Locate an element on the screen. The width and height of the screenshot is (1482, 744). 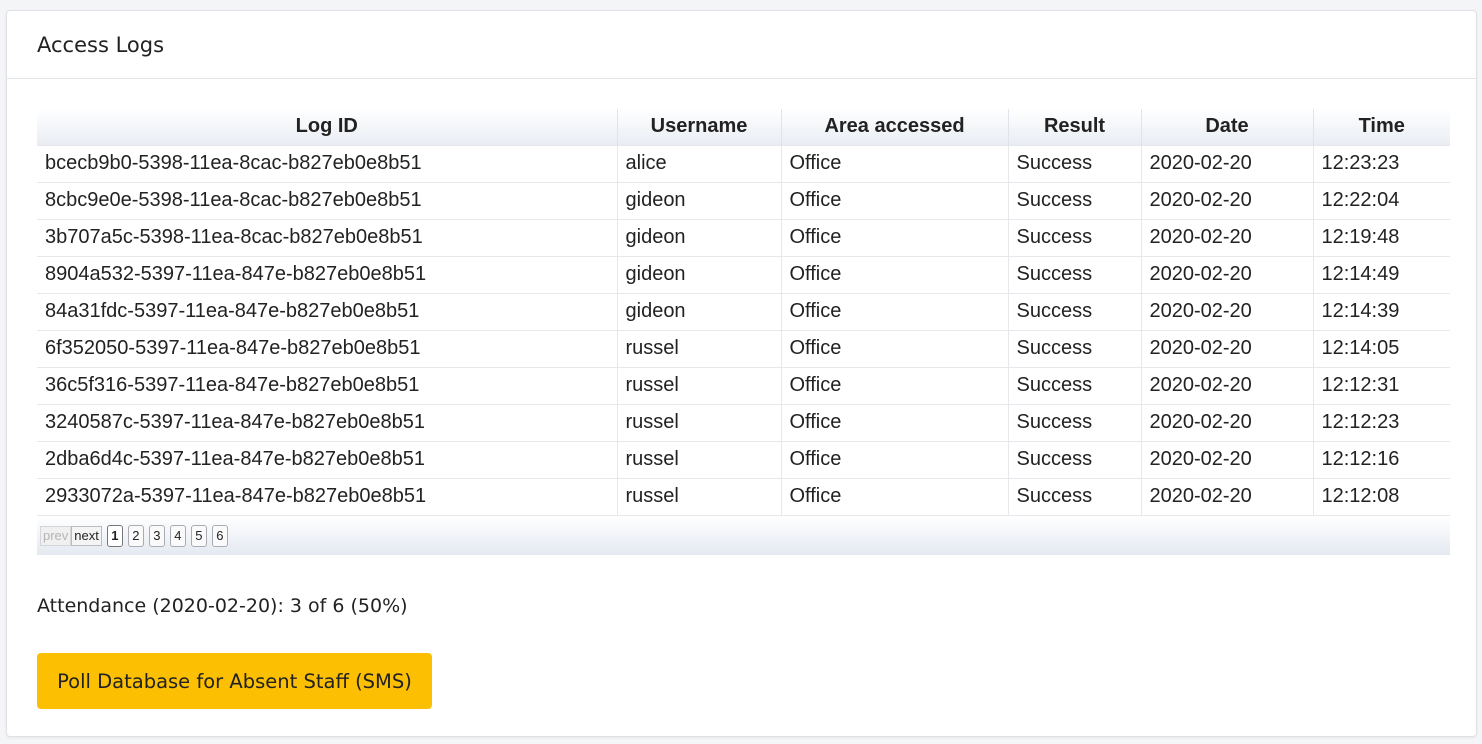
attendance-summary: Attendance (2020-02-20): 3 of 6 (50%) is located at coordinates (222, 606).